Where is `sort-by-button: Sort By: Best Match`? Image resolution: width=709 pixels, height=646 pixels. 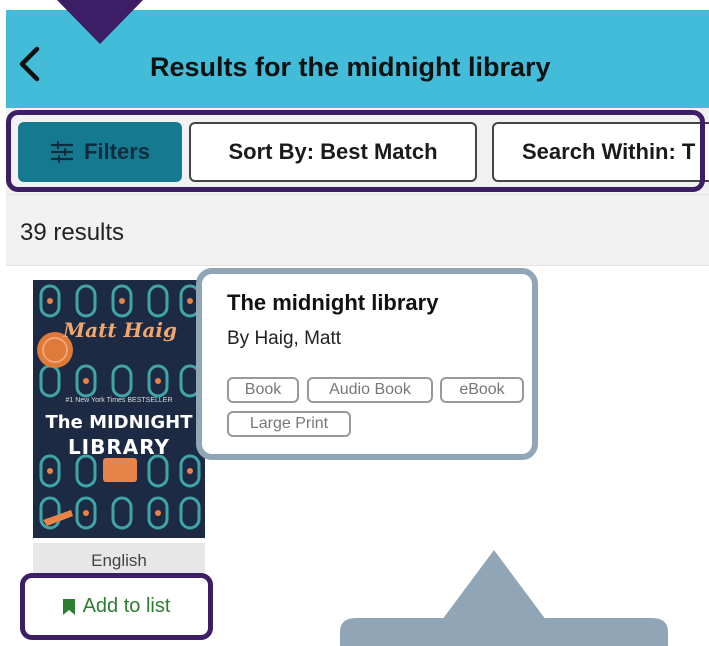
sort-by-button: Sort By: Best Match is located at coordinates (333, 152).